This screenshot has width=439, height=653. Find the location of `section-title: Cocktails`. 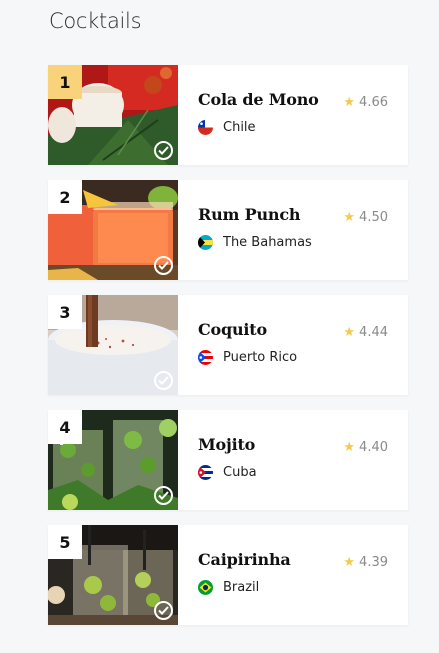

section-title: Cocktails is located at coordinates (95, 21).